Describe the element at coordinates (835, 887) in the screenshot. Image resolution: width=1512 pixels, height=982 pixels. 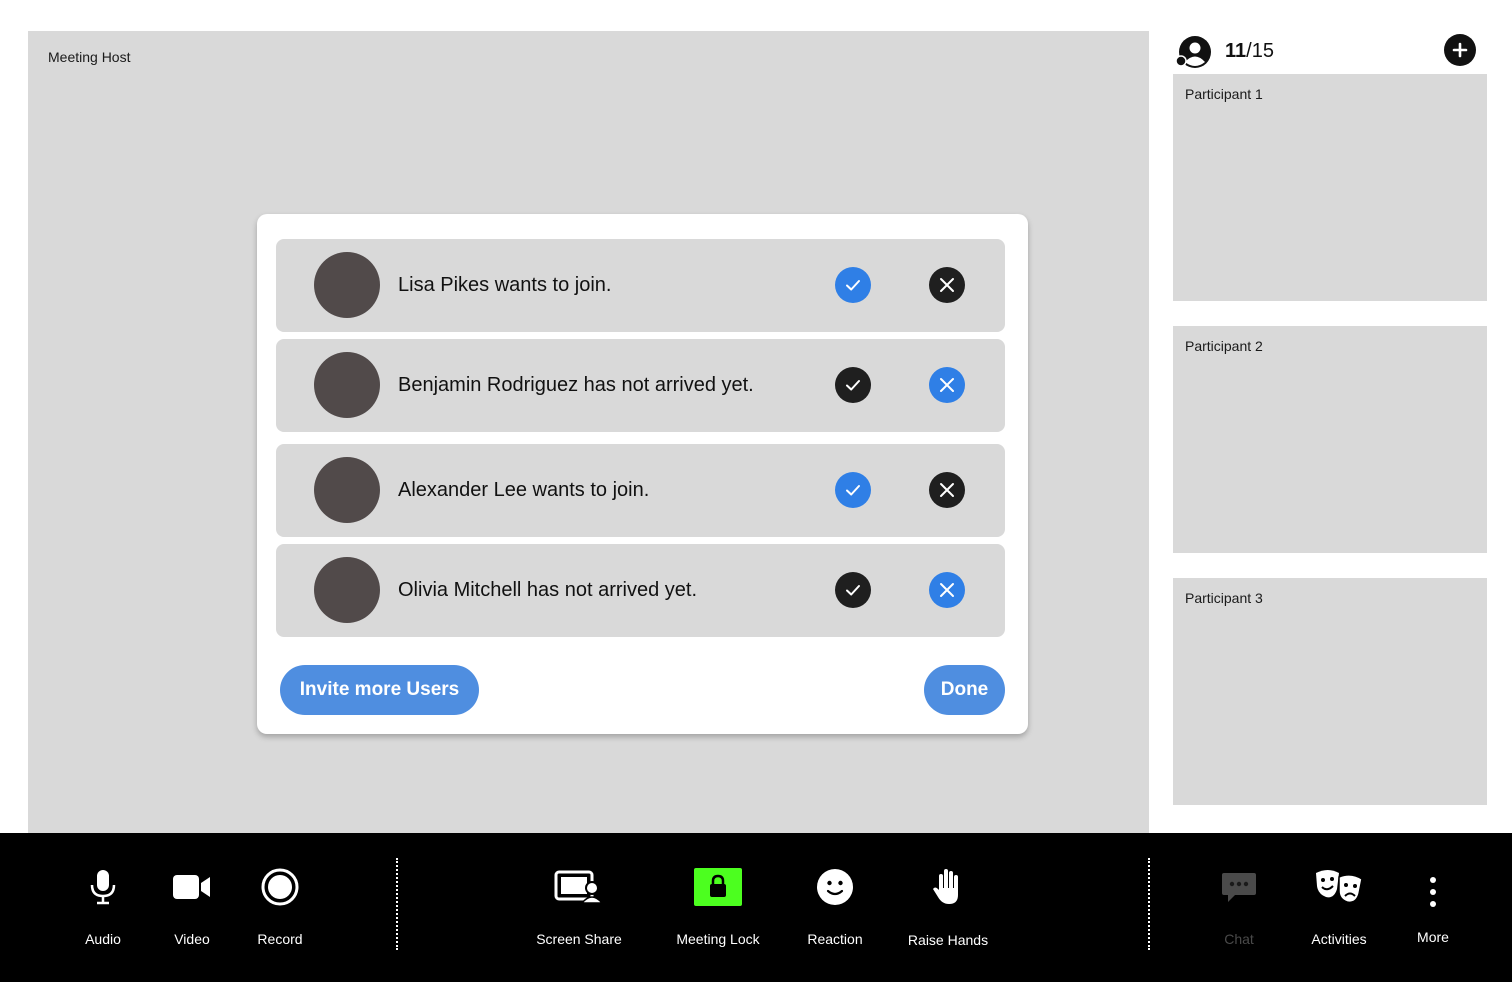
I see `smiley-icon` at that location.